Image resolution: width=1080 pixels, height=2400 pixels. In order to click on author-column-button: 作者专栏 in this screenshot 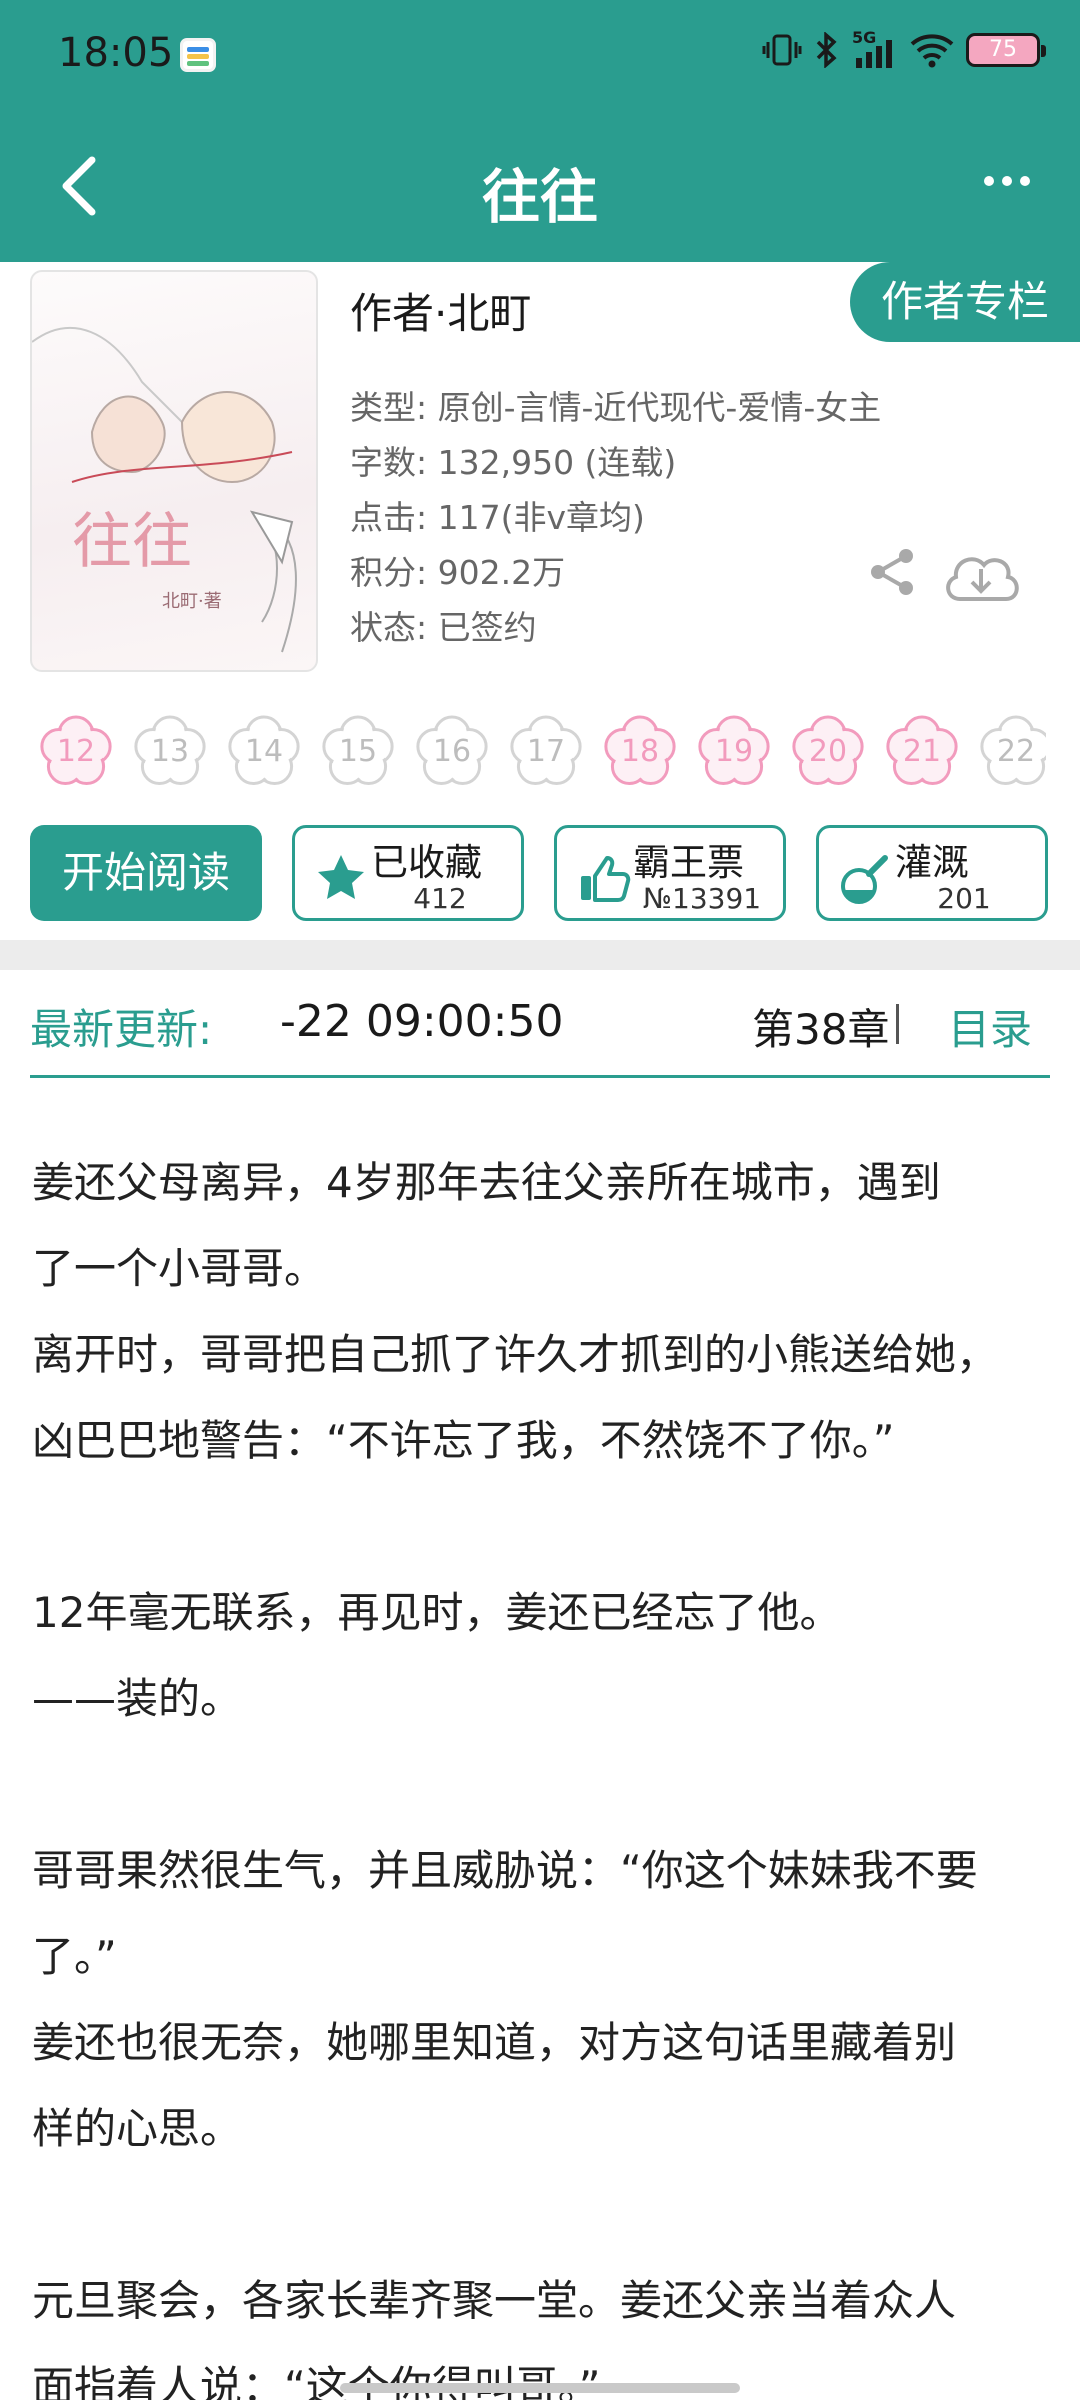, I will do `click(965, 302)`.